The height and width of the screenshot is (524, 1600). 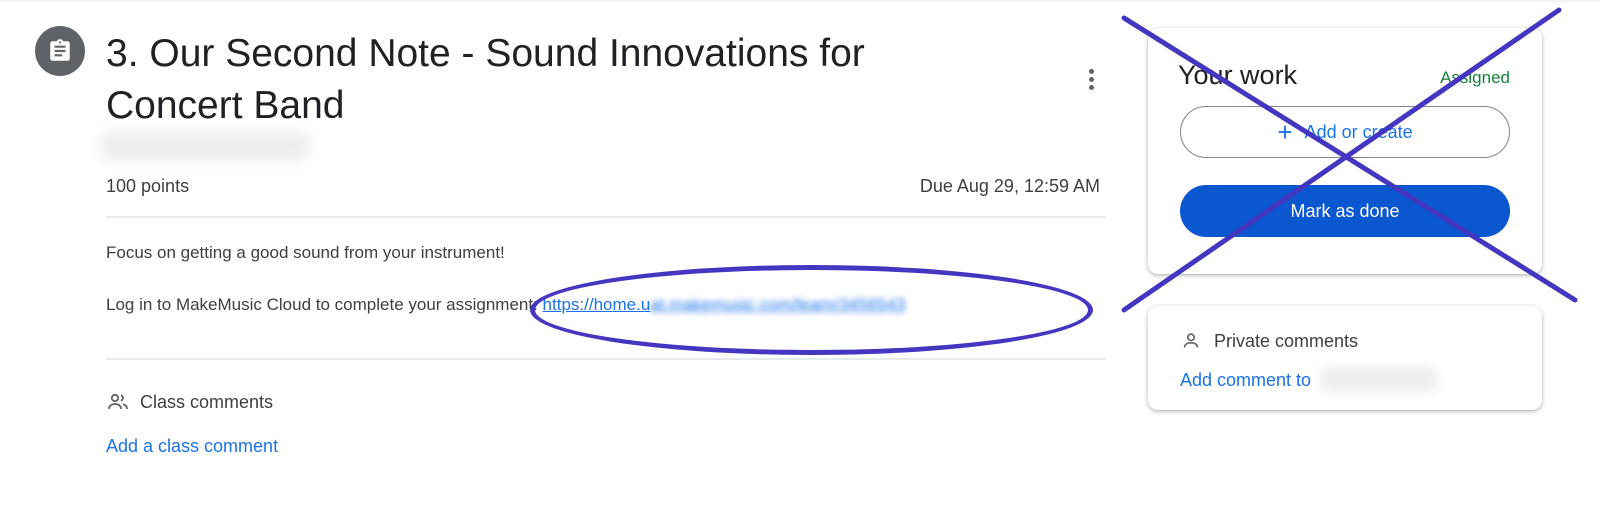 What do you see at coordinates (606, 217) in the screenshot?
I see `header-divider` at bounding box center [606, 217].